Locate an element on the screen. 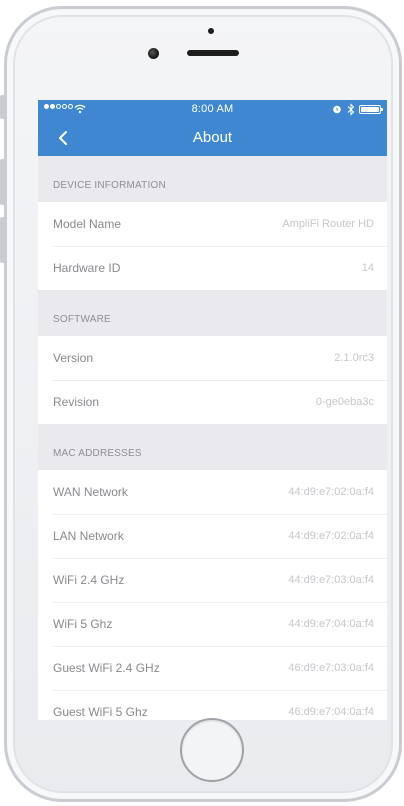 Image resolution: width=404 pixels, height=806 pixels. row-version: Version 2.1.0rc3 is located at coordinates (212, 358).